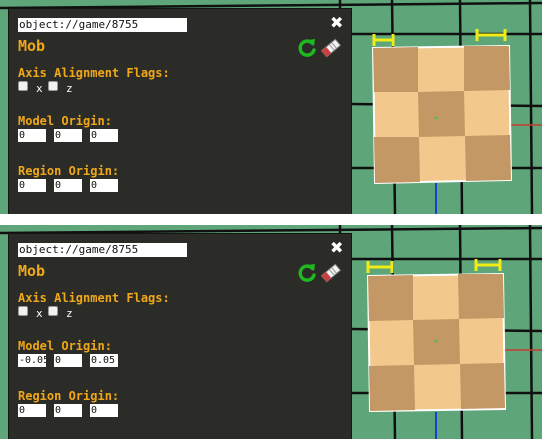 This screenshot has height=439, width=542. I want to click on model-origin-x-input: -0.05, so click(32, 360).